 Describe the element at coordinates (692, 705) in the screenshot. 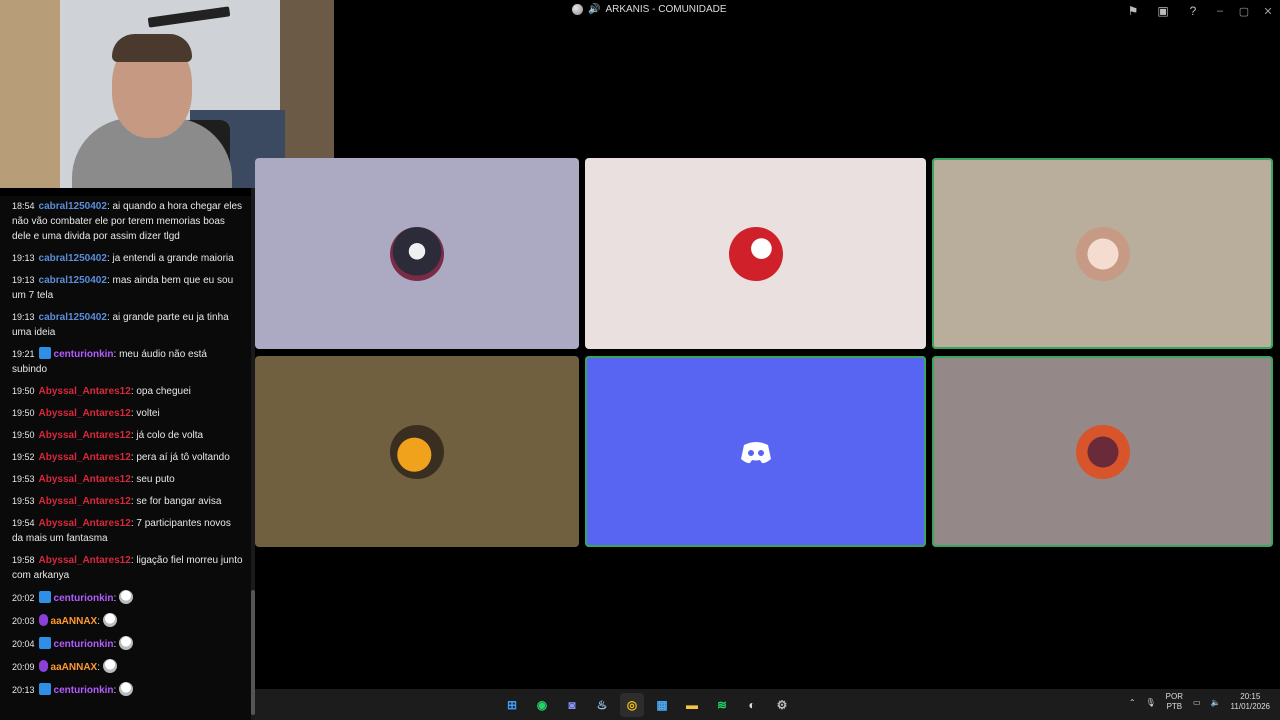

I see `file-explorer-icon: ▬` at that location.